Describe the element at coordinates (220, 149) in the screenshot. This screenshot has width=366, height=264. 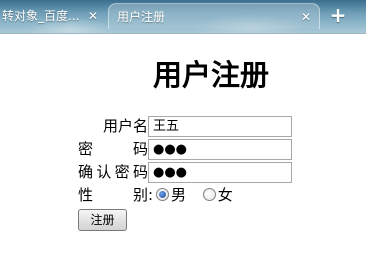
I see `password-input: ●●●` at that location.